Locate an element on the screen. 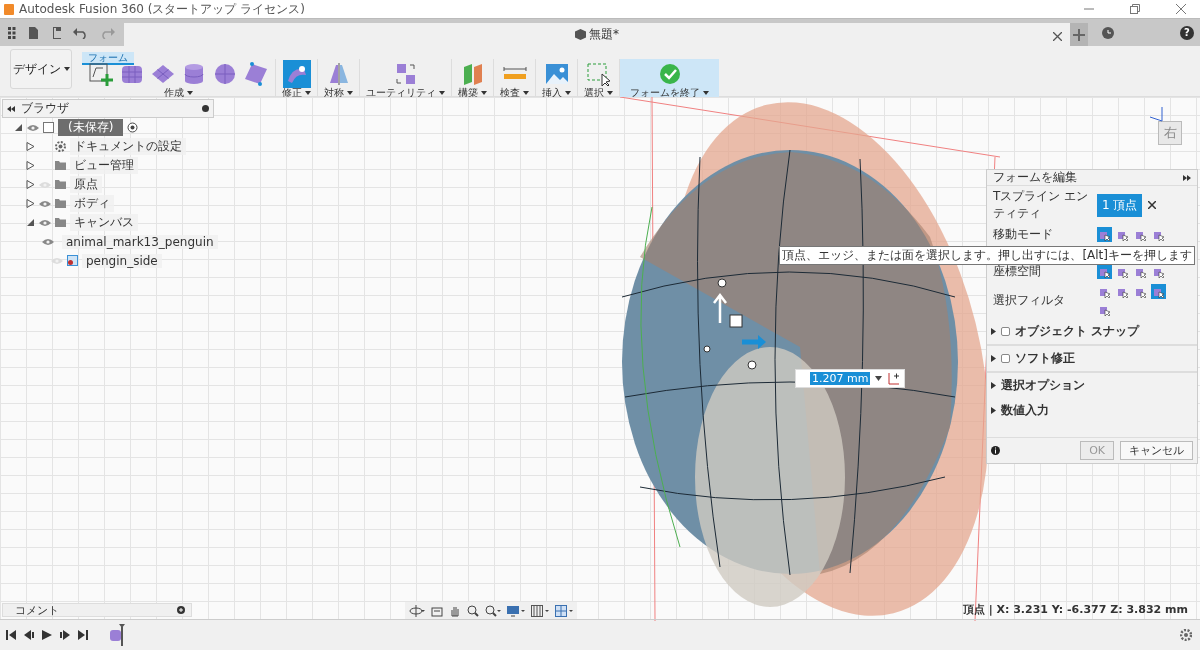 The height and width of the screenshot is (650, 1200). pan-hand-icon is located at coordinates (455, 611).